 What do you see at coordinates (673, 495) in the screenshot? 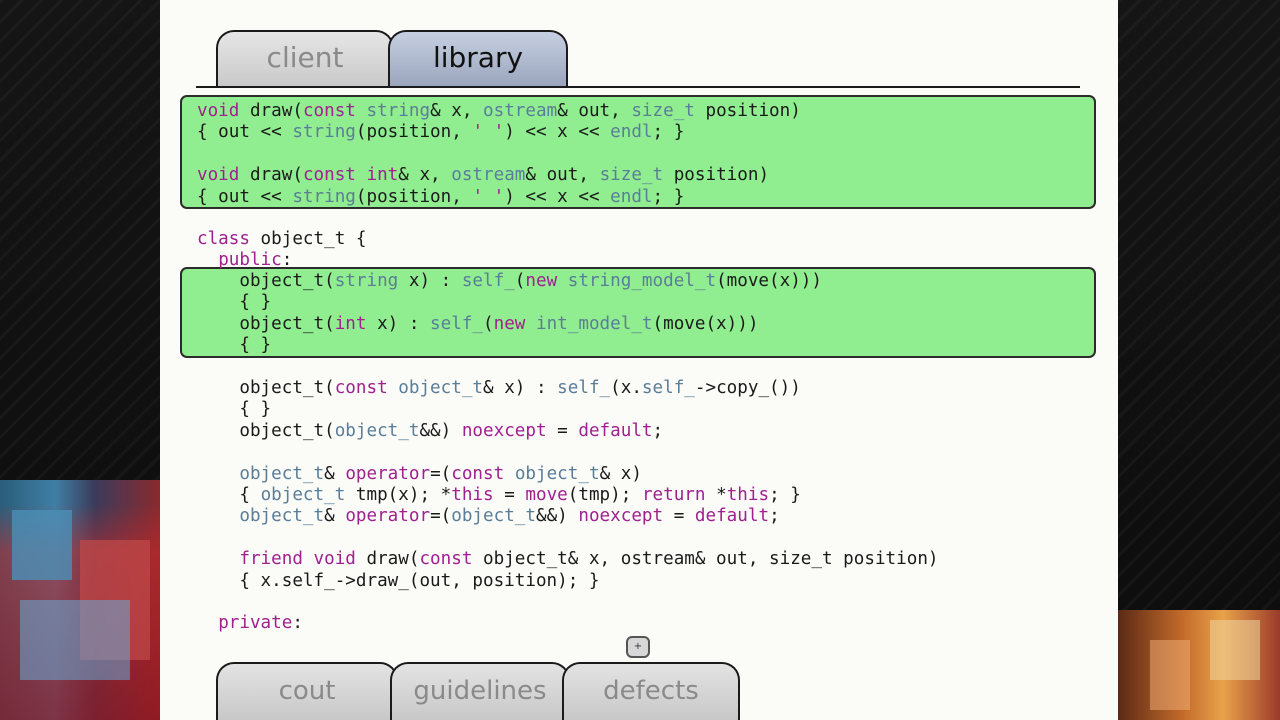
I see `code-token: return` at bounding box center [673, 495].